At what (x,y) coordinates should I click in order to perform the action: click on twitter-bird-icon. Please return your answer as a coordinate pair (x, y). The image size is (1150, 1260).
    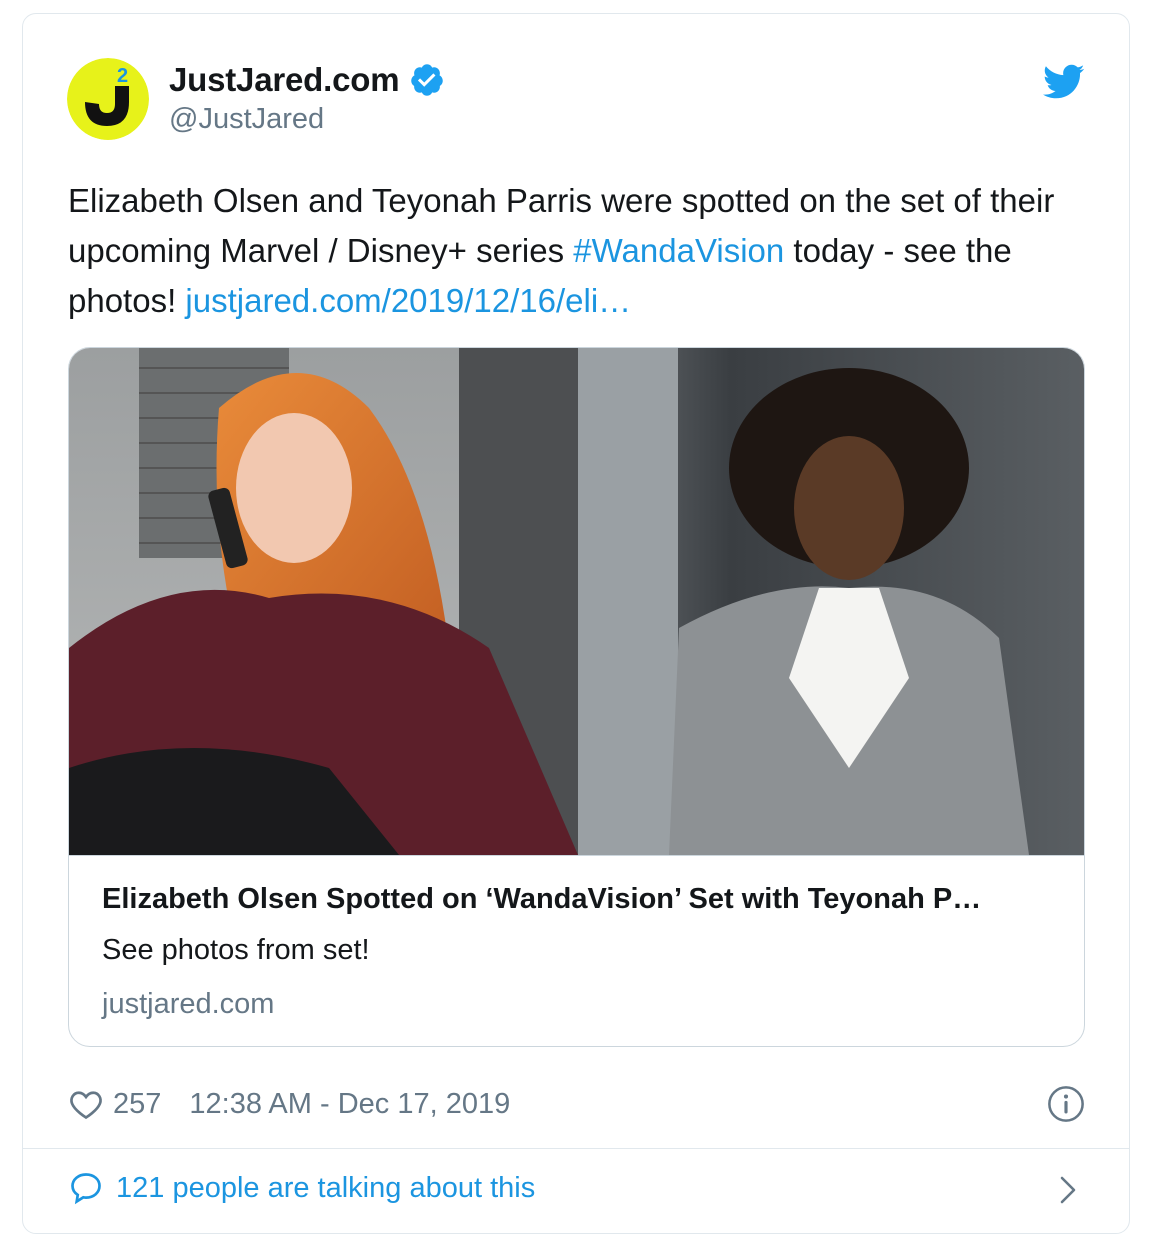
    Looking at the image, I should click on (1064, 82).